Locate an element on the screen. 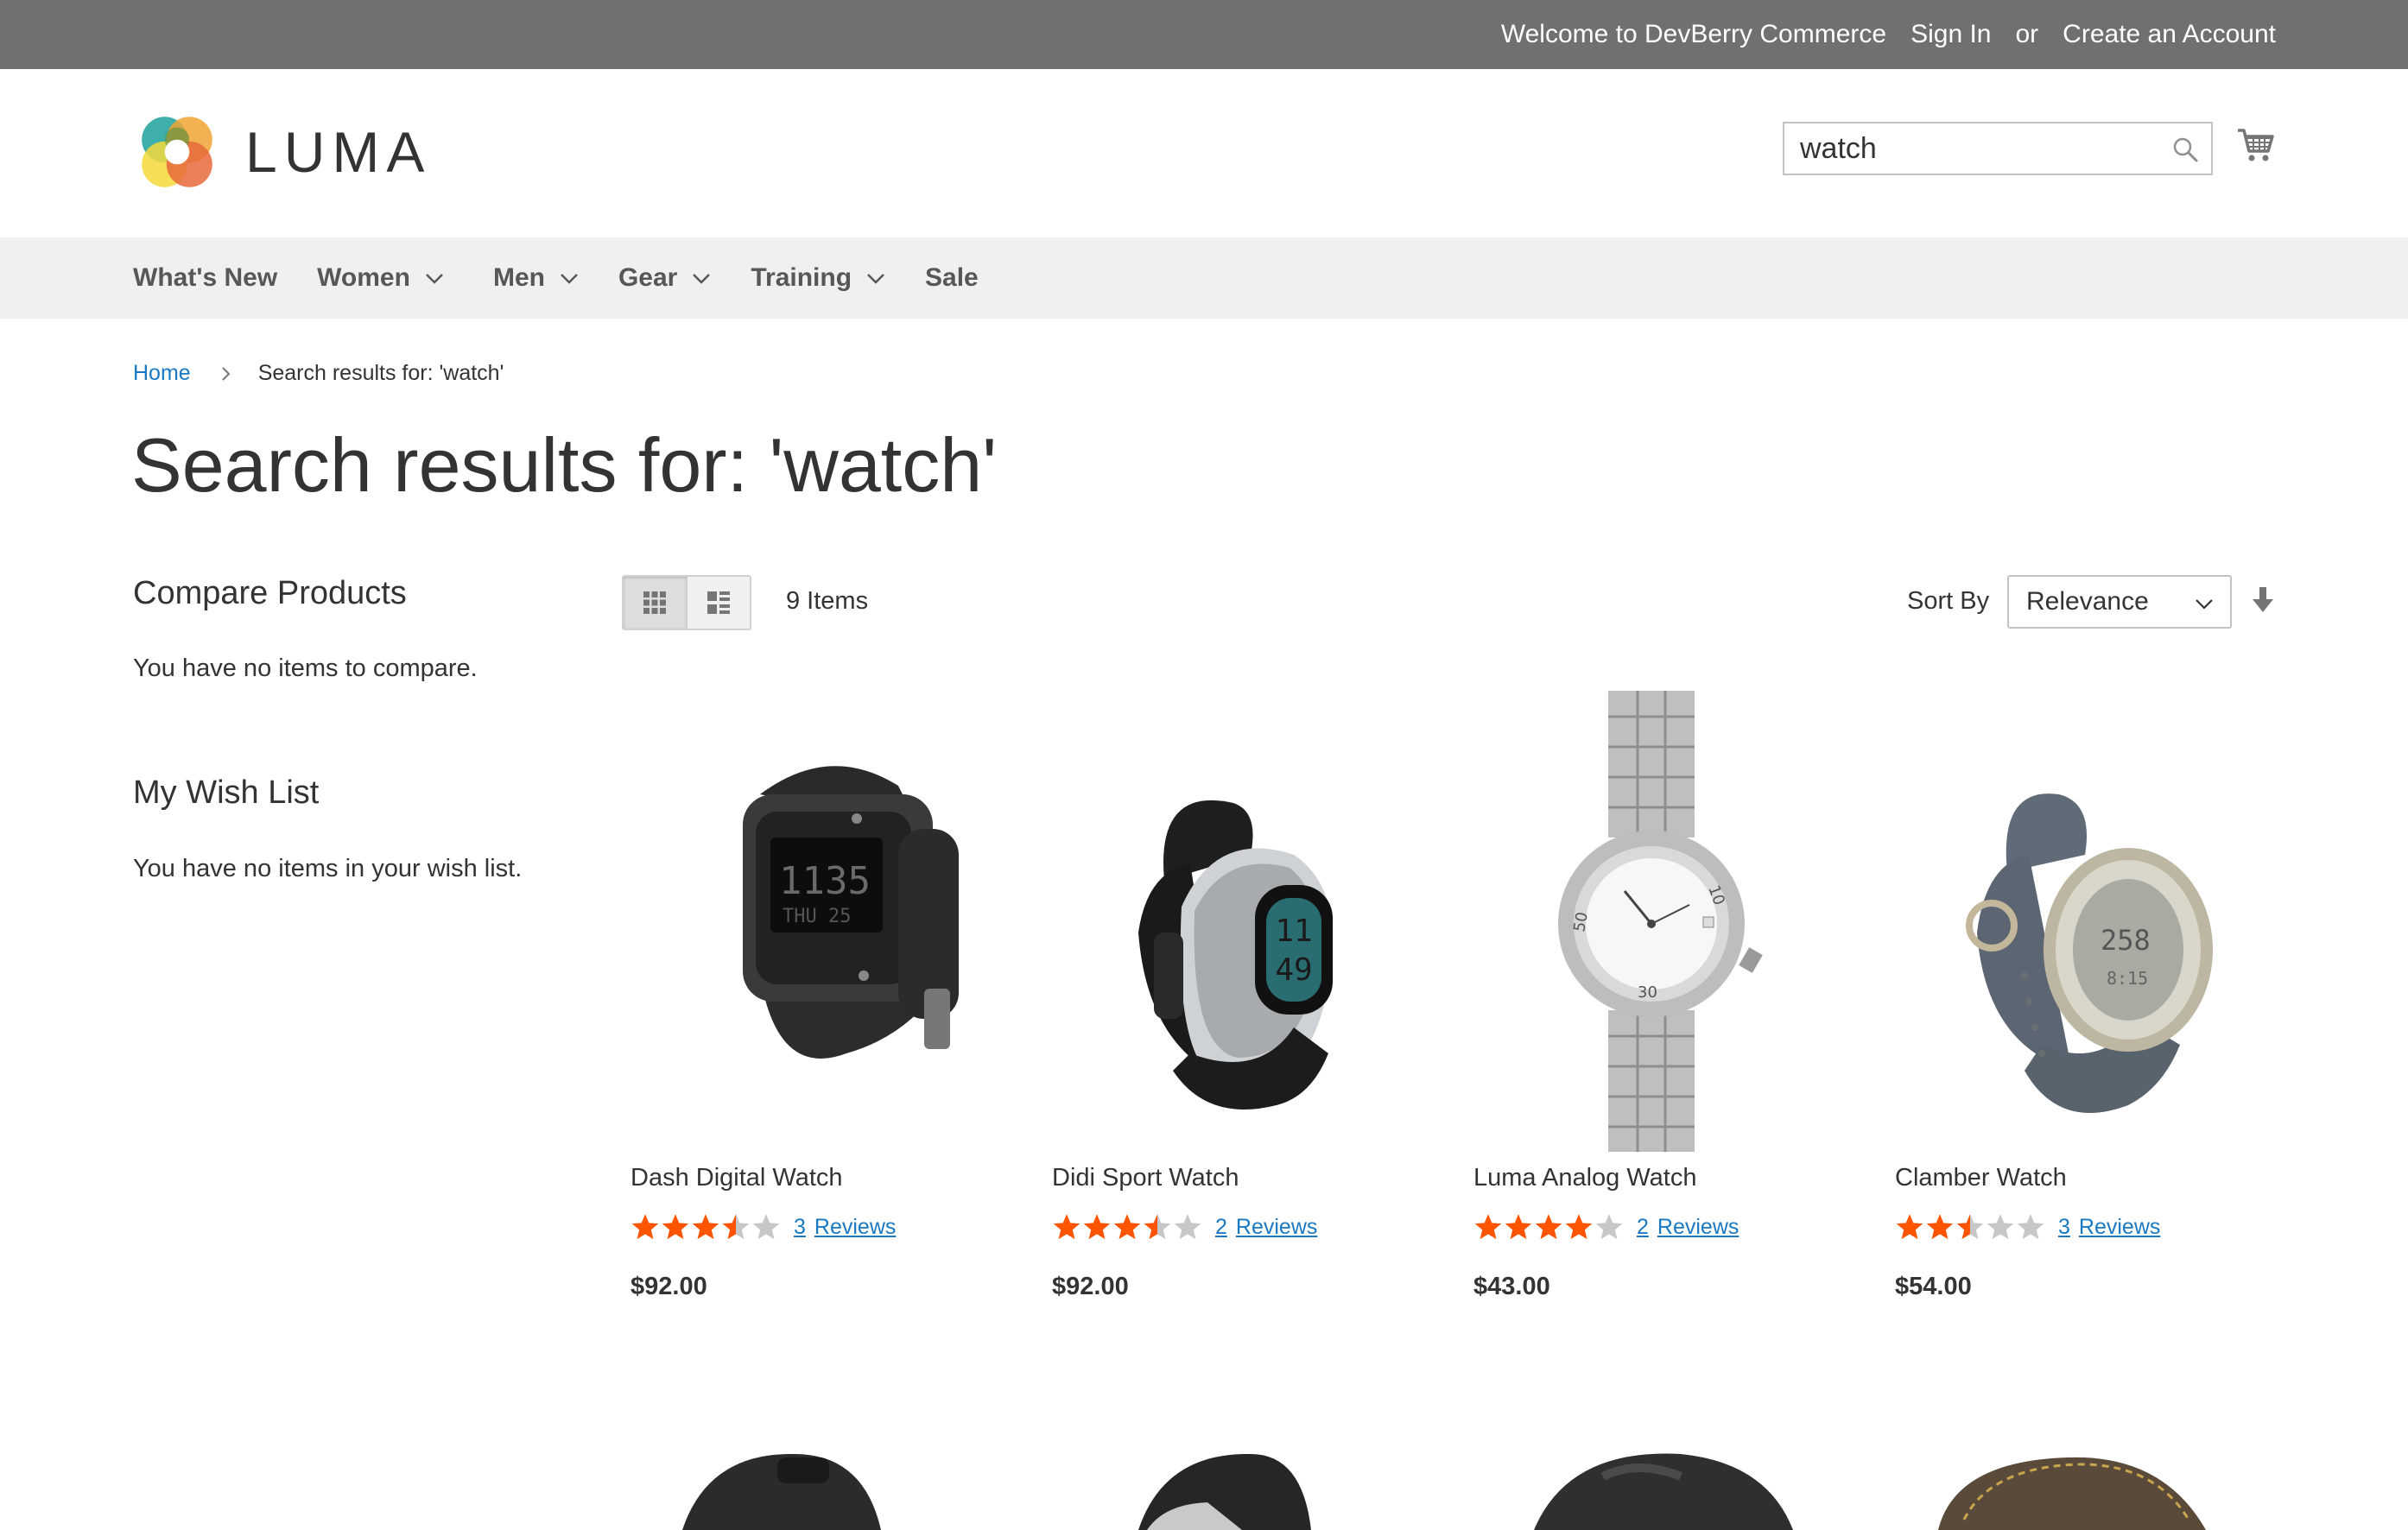  search-input is located at coordinates (1964, 149).